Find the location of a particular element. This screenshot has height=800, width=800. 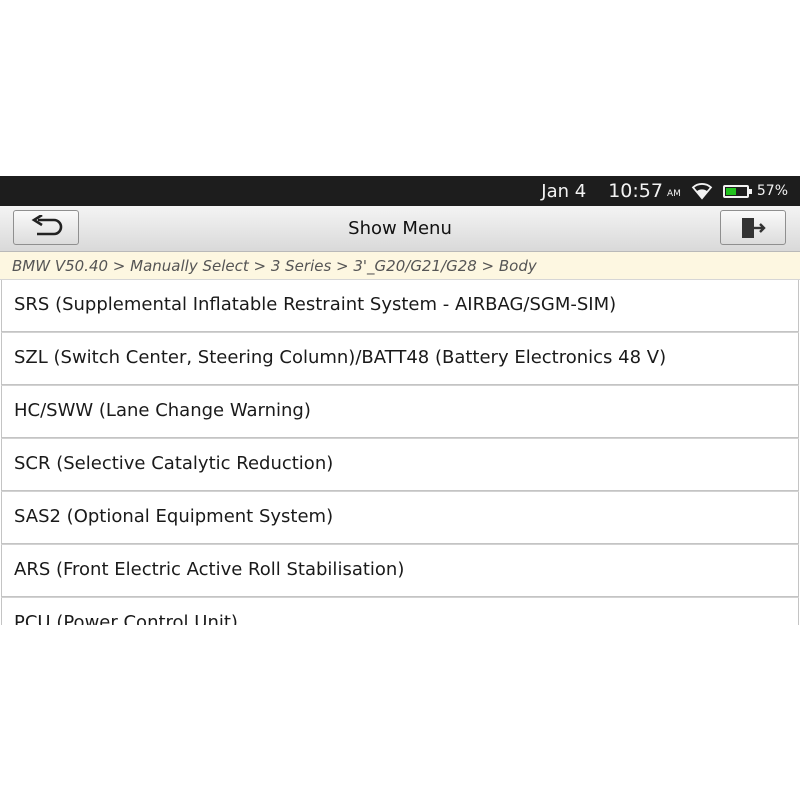

title-bar: Show Menu is located at coordinates (400, 229).